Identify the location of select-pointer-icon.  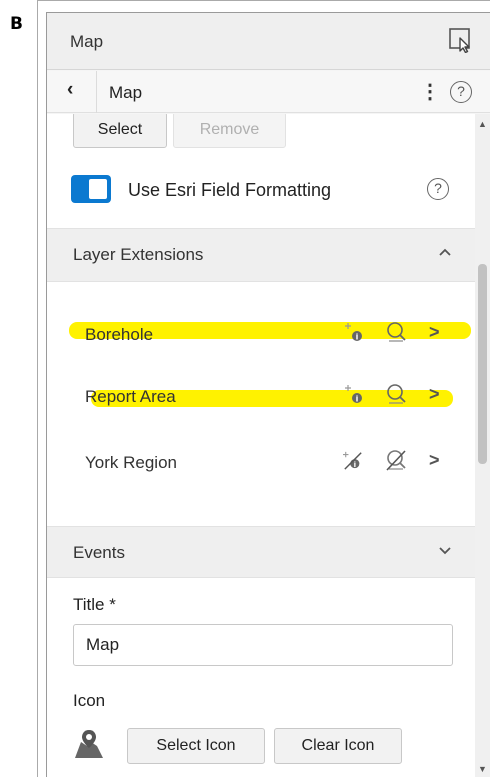
(461, 40).